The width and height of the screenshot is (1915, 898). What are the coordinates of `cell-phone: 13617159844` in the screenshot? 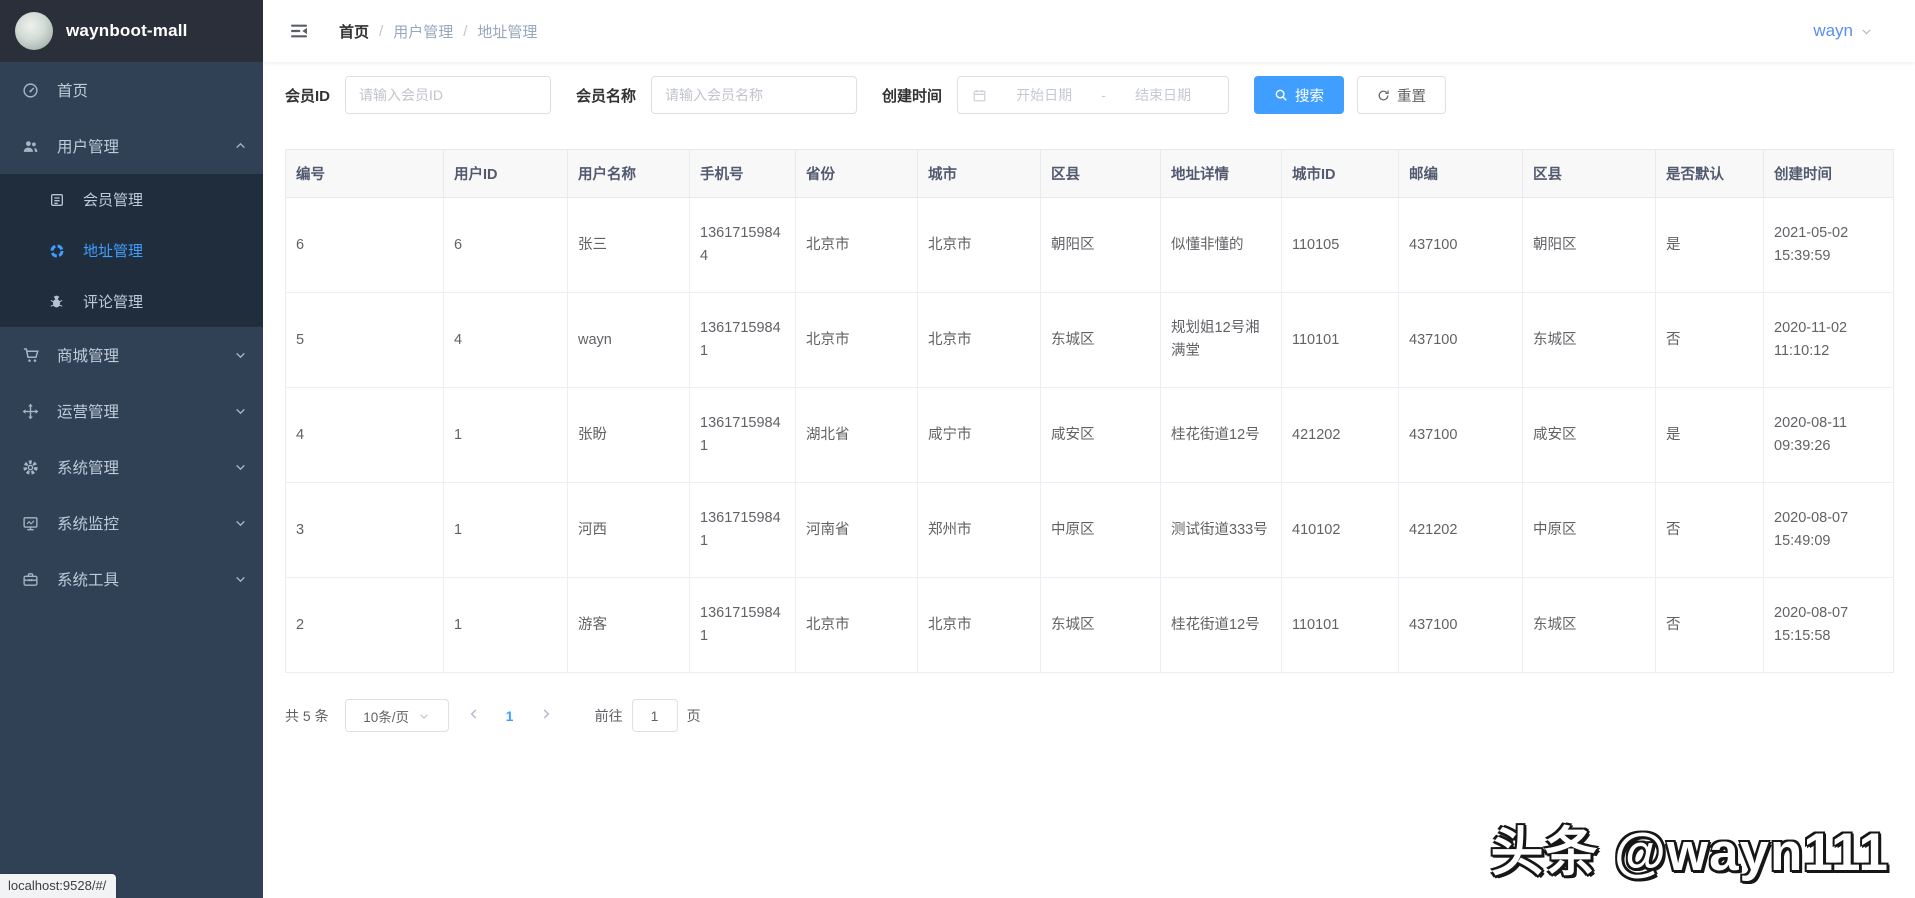 It's located at (742, 245).